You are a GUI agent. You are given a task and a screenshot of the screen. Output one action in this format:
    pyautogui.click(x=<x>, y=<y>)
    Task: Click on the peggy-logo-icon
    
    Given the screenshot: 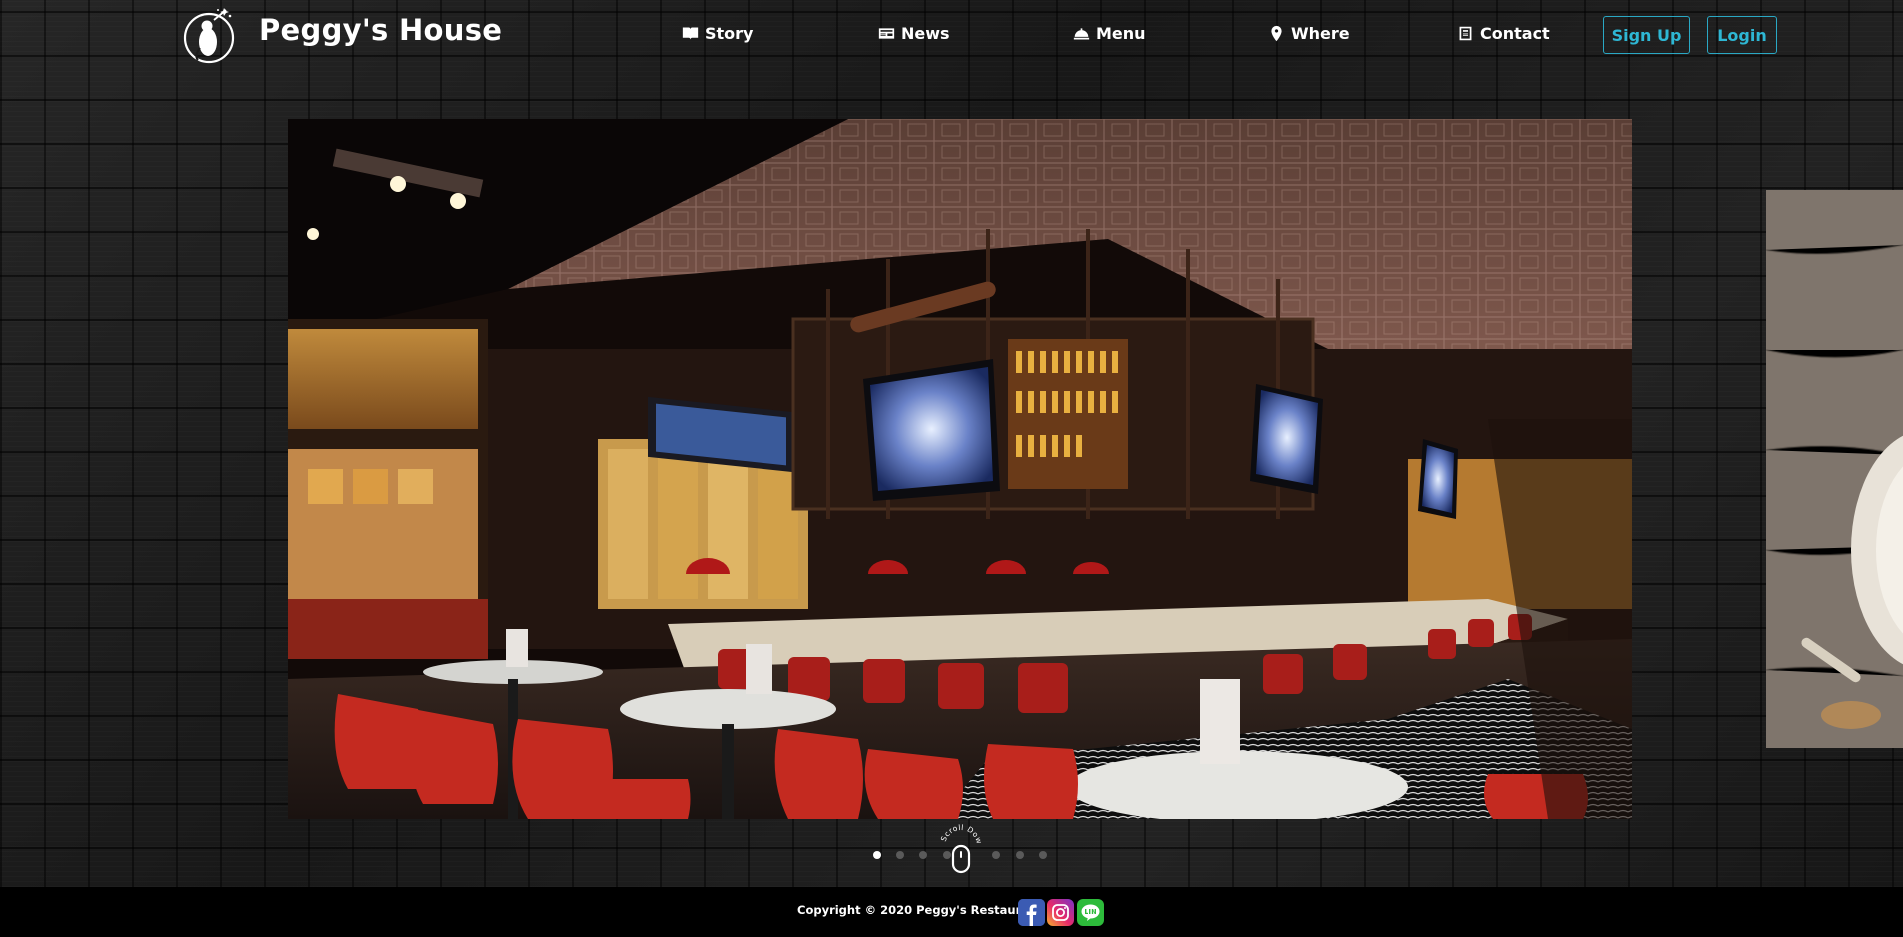 What is the action you would take?
    pyautogui.click(x=209, y=36)
    